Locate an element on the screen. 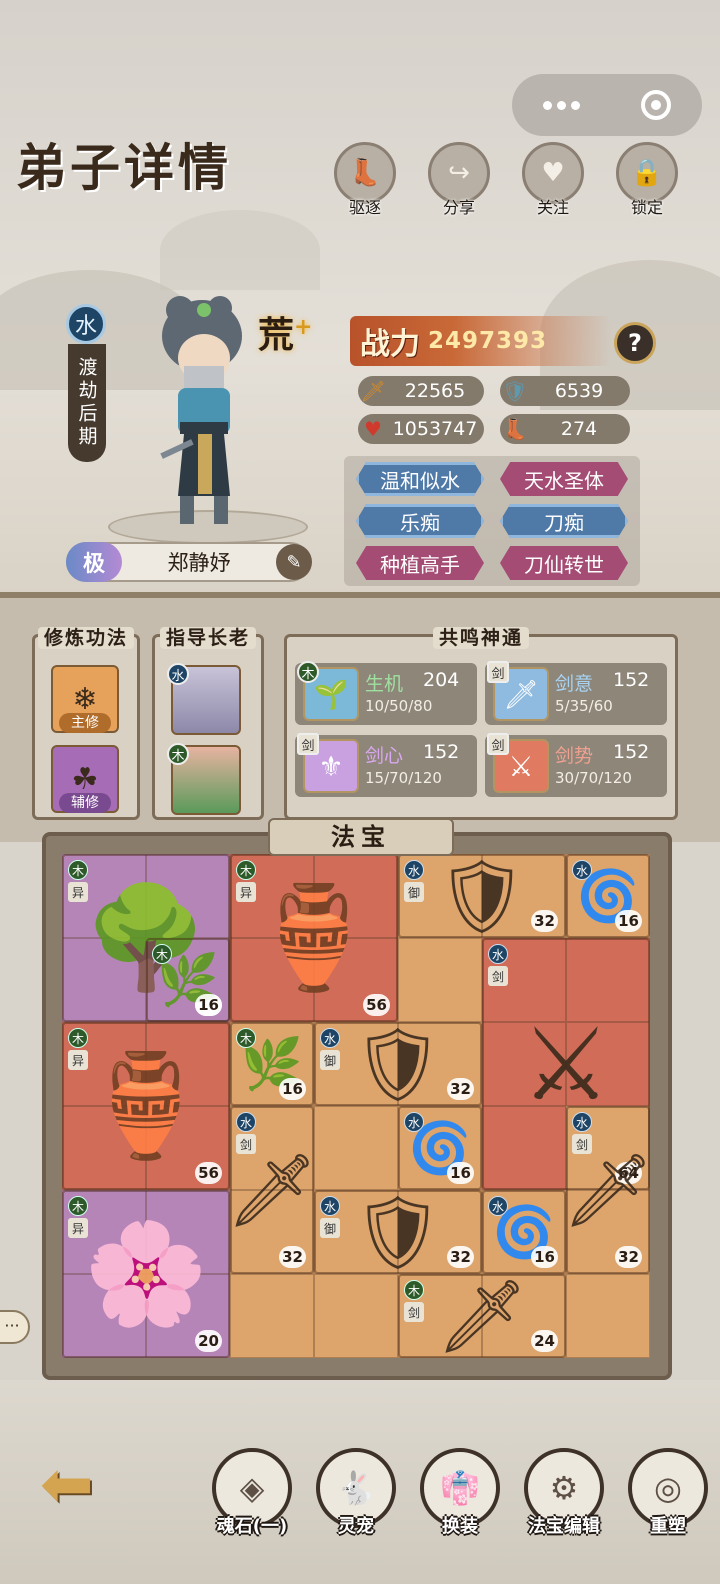 This screenshot has width=720, height=1584. share-button: ↪ 分享 is located at coordinates (459, 180).